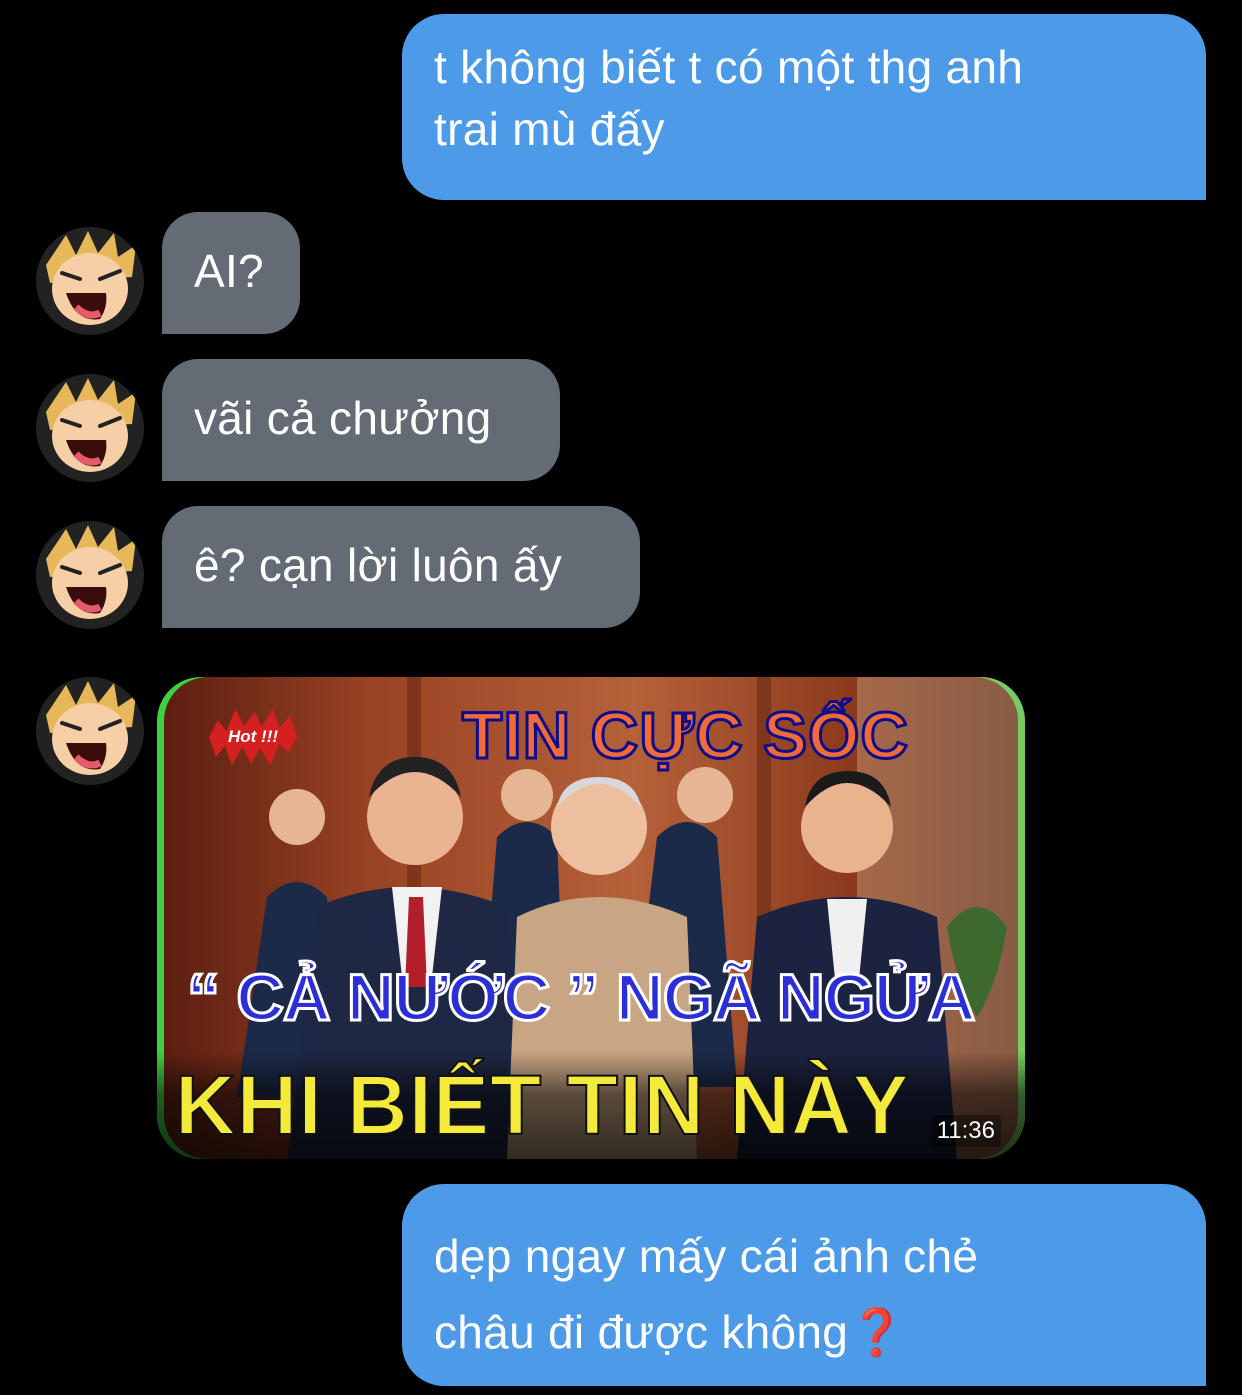  I want to click on incoming-message-bubble: vãi cả chưởng, so click(361, 420).